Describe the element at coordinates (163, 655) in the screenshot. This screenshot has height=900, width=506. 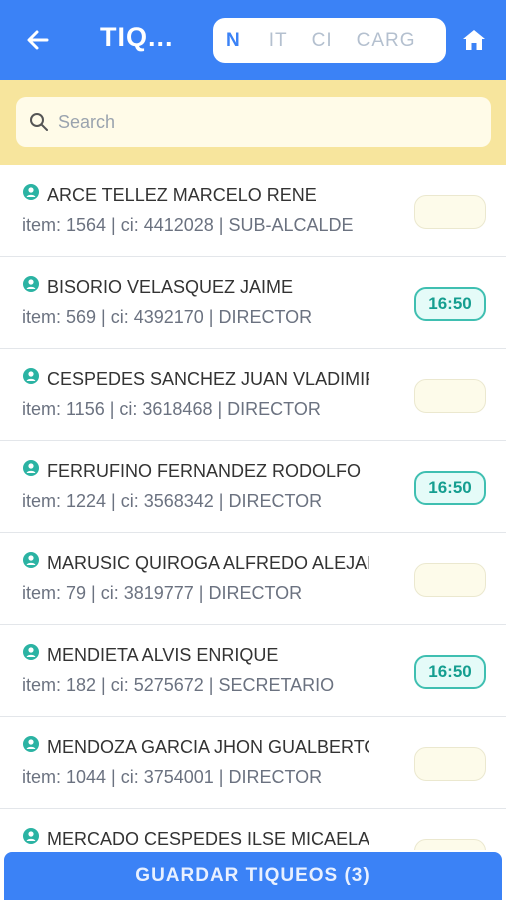
I see `person-name: MENDIETA ALVIS ENRIQUE` at that location.